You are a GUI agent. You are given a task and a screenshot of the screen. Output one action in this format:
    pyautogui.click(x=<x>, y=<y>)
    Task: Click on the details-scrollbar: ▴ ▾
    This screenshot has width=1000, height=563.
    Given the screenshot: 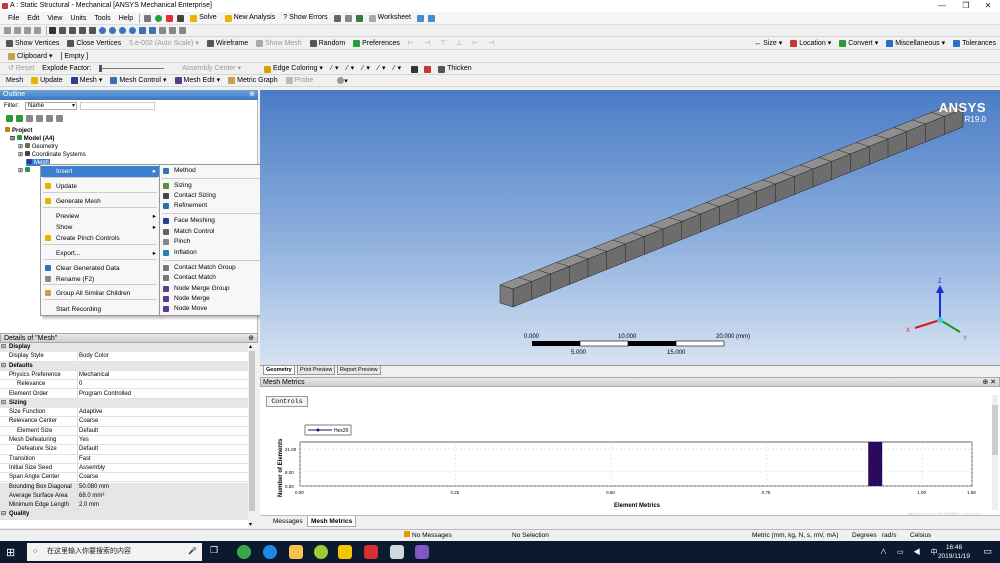 What is the action you would take?
    pyautogui.click(x=252, y=435)
    